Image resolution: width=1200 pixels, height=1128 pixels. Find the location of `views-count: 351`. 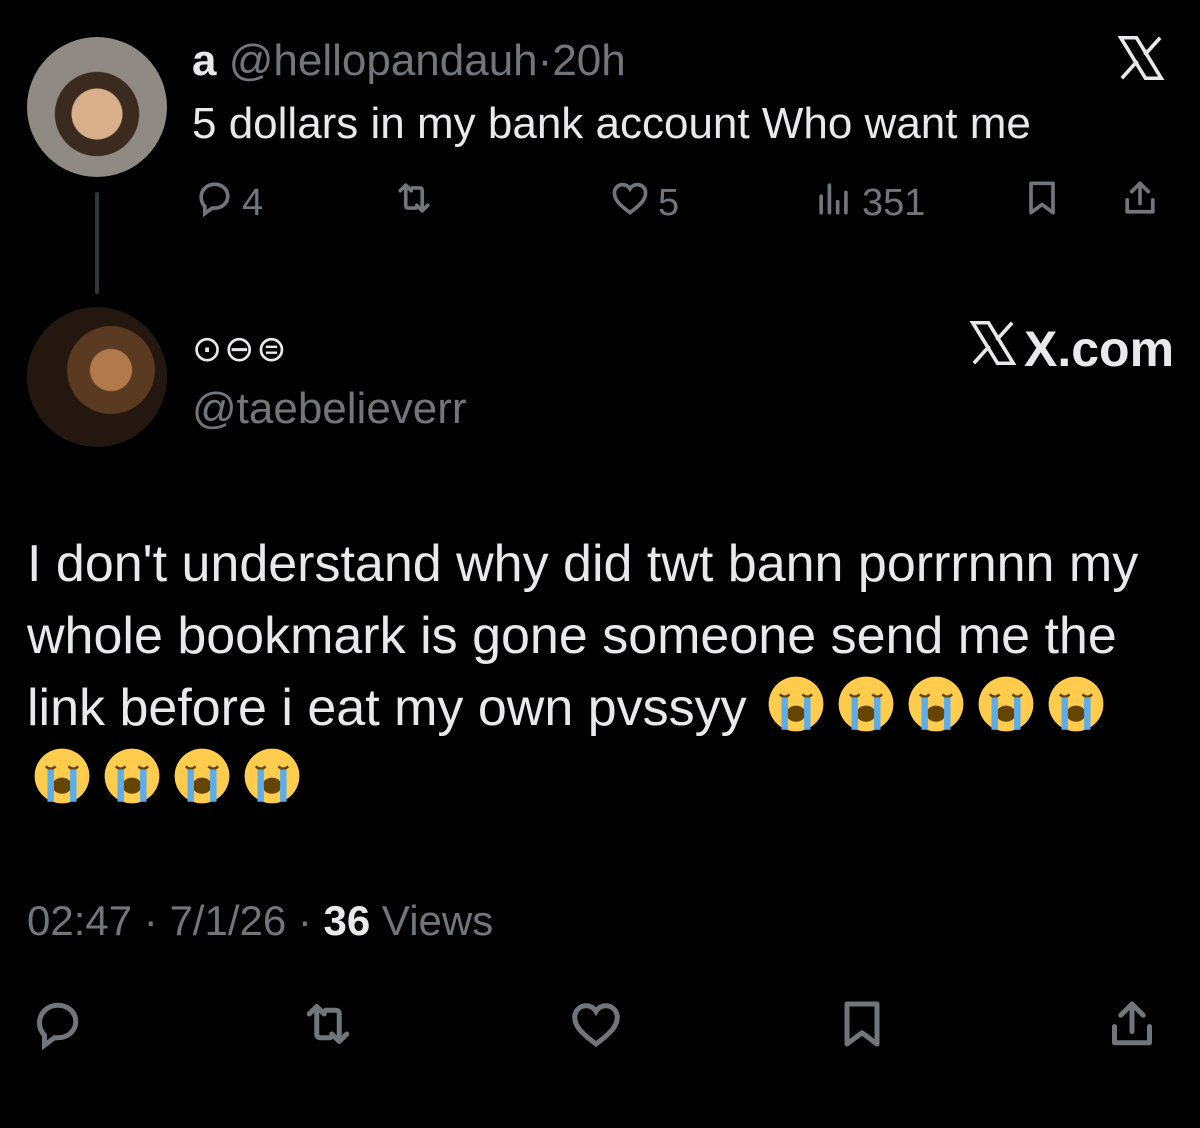

views-count: 351 is located at coordinates (894, 202).